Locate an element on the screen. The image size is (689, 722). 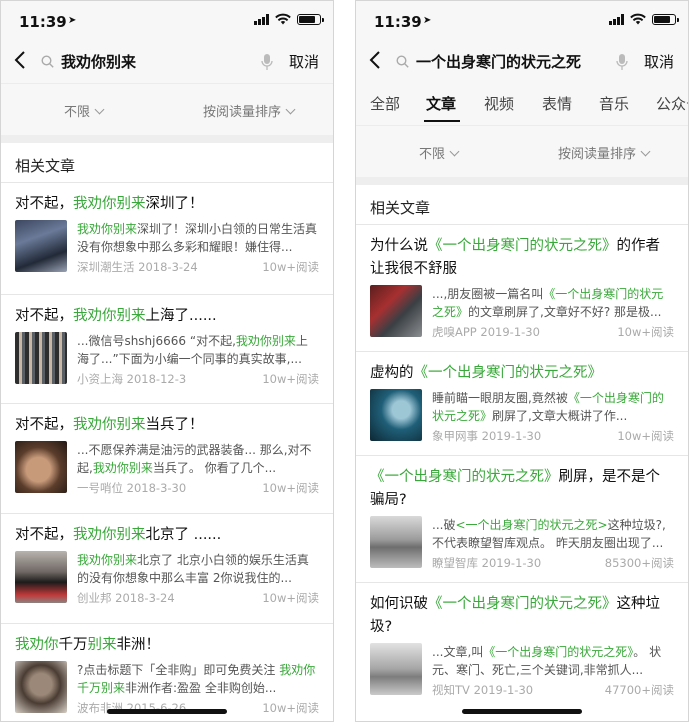
tab-all: 全部 is located at coordinates (385, 103).